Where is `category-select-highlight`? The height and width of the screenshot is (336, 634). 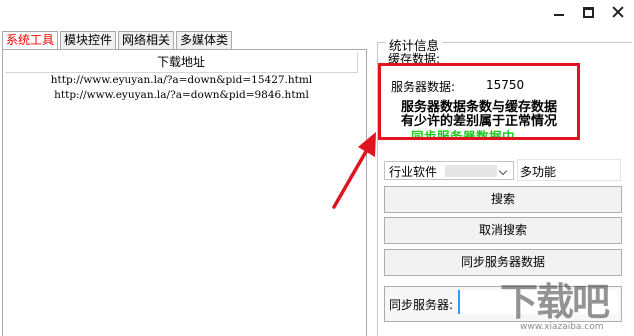
category-select-highlight is located at coordinates (471, 171).